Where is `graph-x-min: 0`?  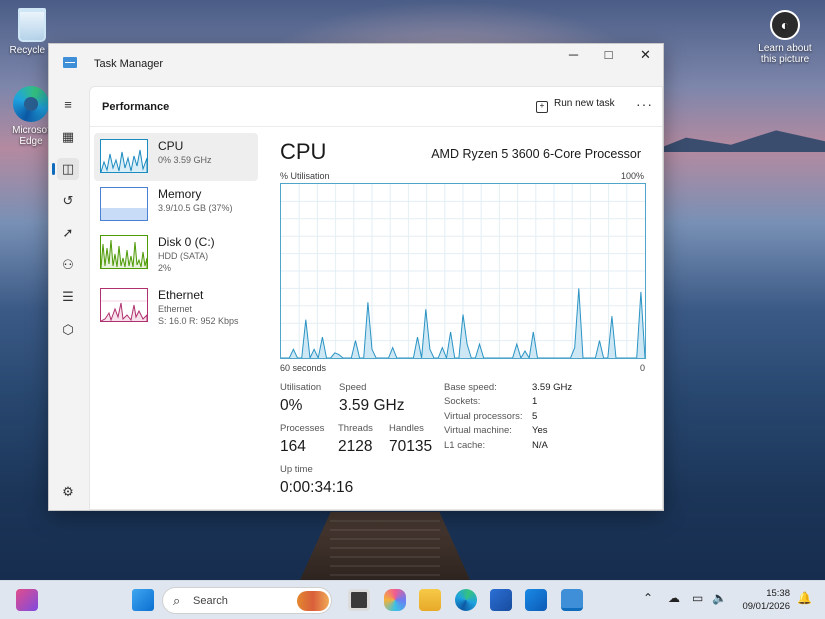
graph-x-min: 0 is located at coordinates (643, 368).